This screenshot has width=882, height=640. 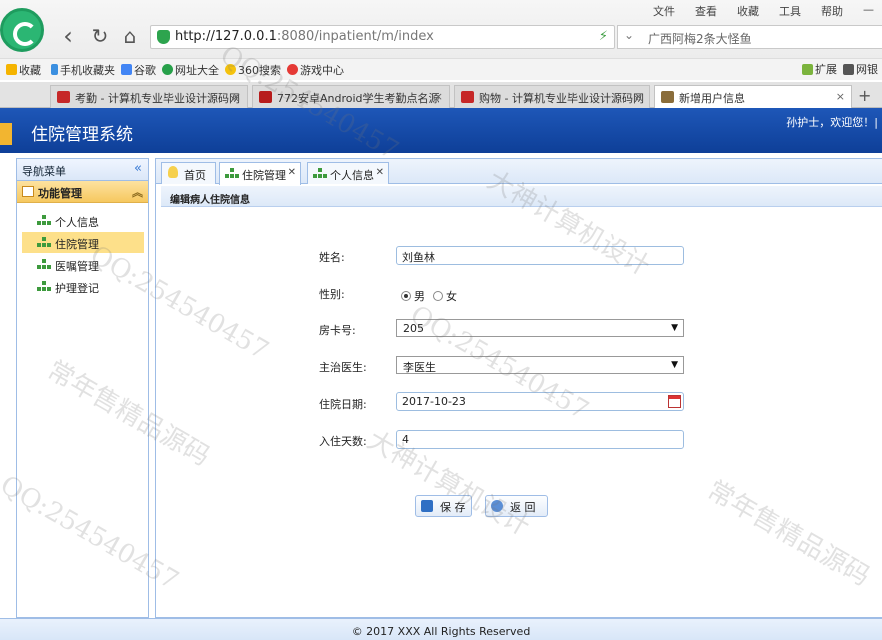 What do you see at coordinates (126, 69) in the screenshot?
I see `google-icon` at bounding box center [126, 69].